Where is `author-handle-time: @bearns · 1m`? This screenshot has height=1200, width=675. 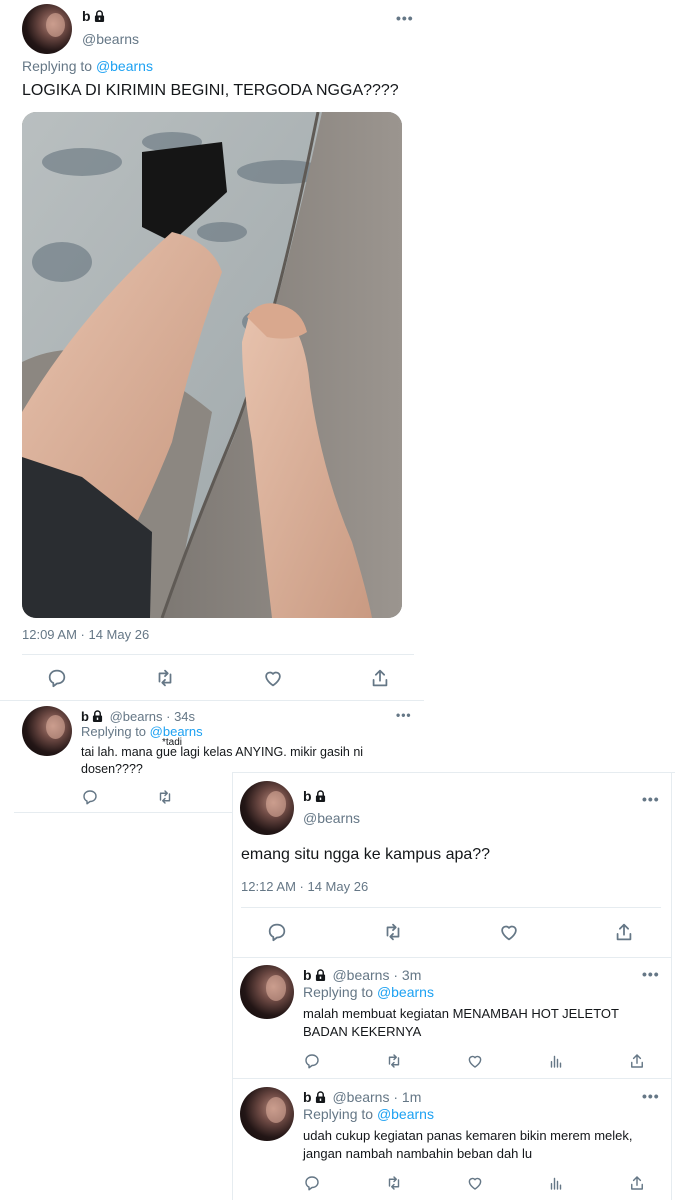 author-handle-time: @bearns · 1m is located at coordinates (376, 1097).